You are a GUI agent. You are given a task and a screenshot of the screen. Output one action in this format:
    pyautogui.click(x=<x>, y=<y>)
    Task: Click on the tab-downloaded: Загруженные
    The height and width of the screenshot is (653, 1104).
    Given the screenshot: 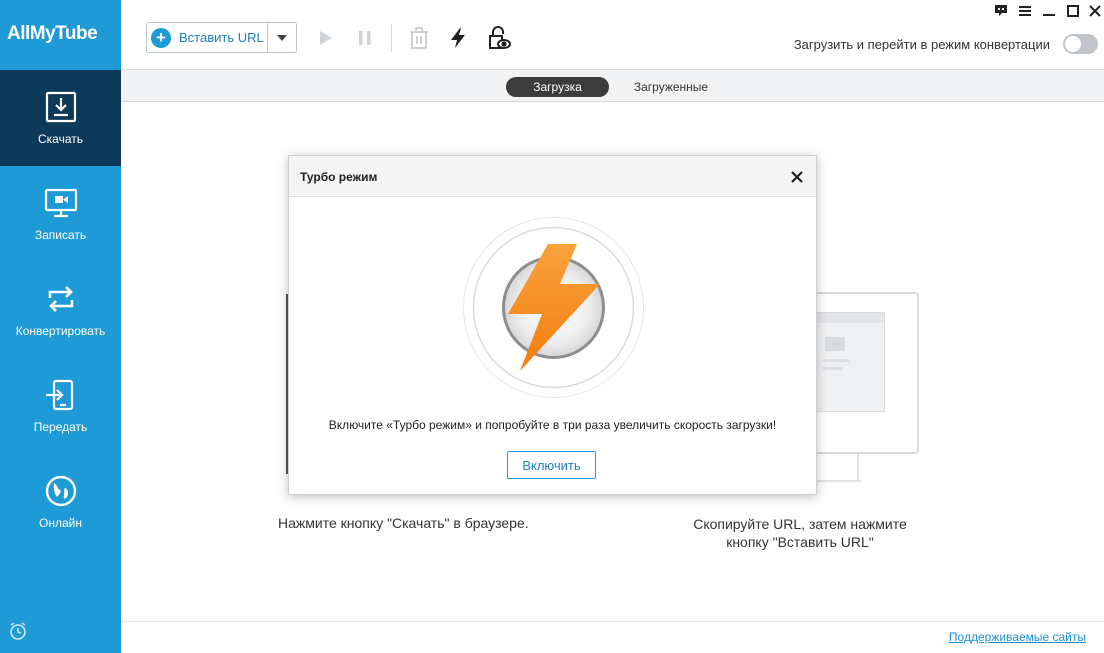 What is the action you would take?
    pyautogui.click(x=671, y=87)
    